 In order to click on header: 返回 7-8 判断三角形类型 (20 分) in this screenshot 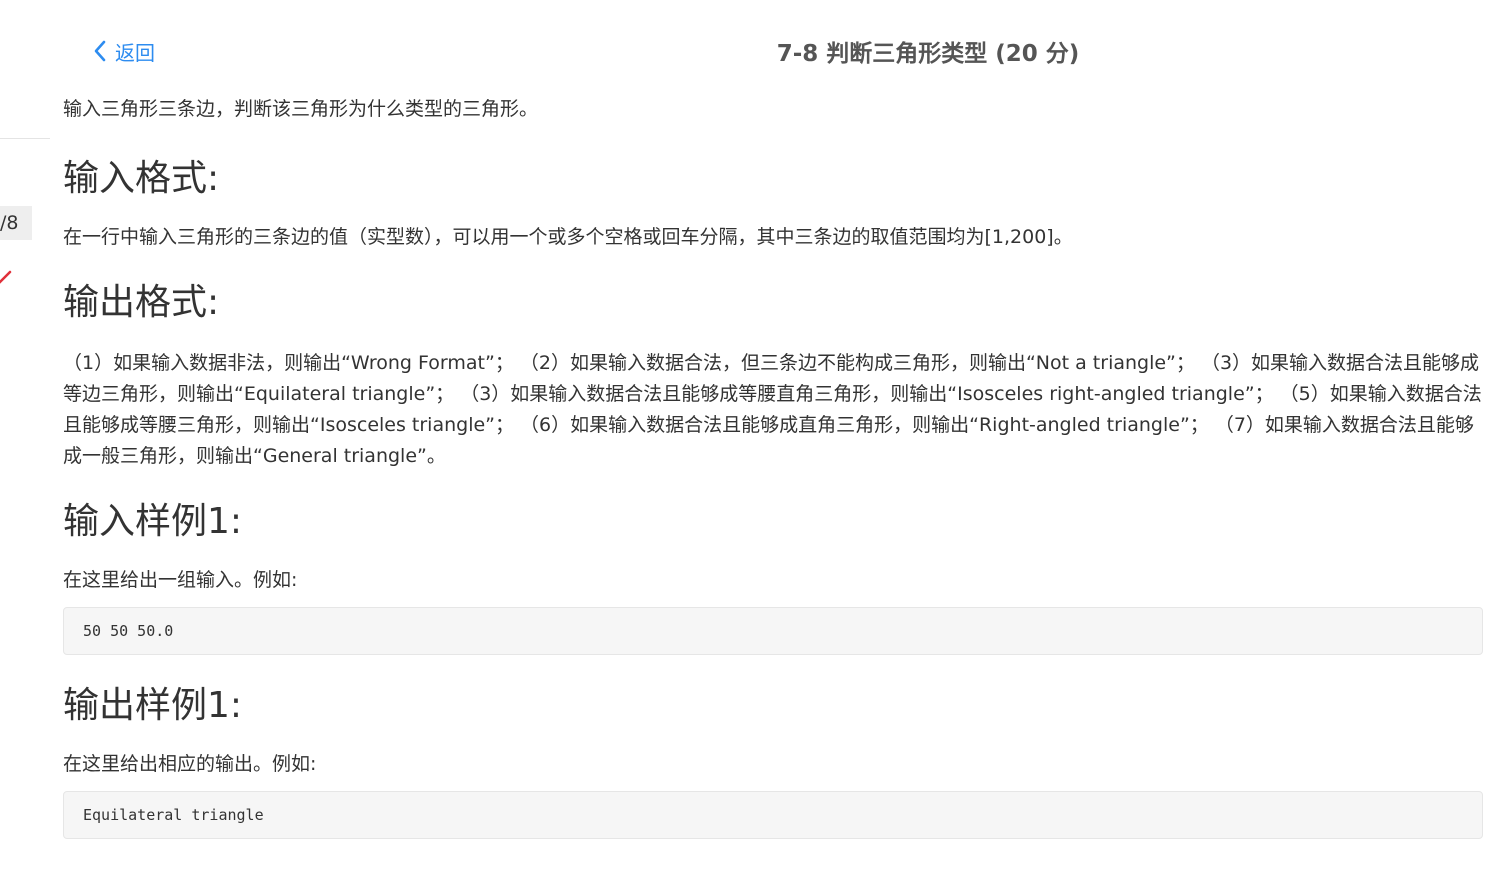, I will do `click(743, 47)`.